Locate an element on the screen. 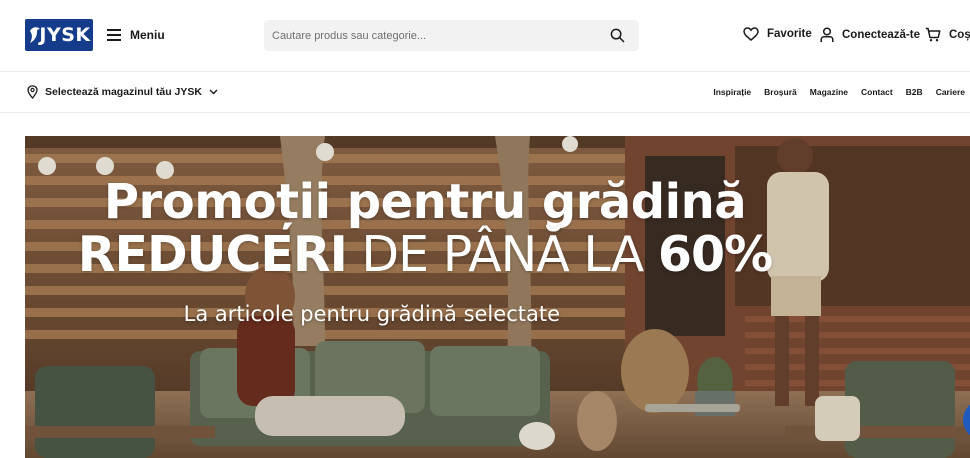 Image resolution: width=970 pixels, height=458 pixels. link-inspiratie: Inspirație is located at coordinates (732, 92).